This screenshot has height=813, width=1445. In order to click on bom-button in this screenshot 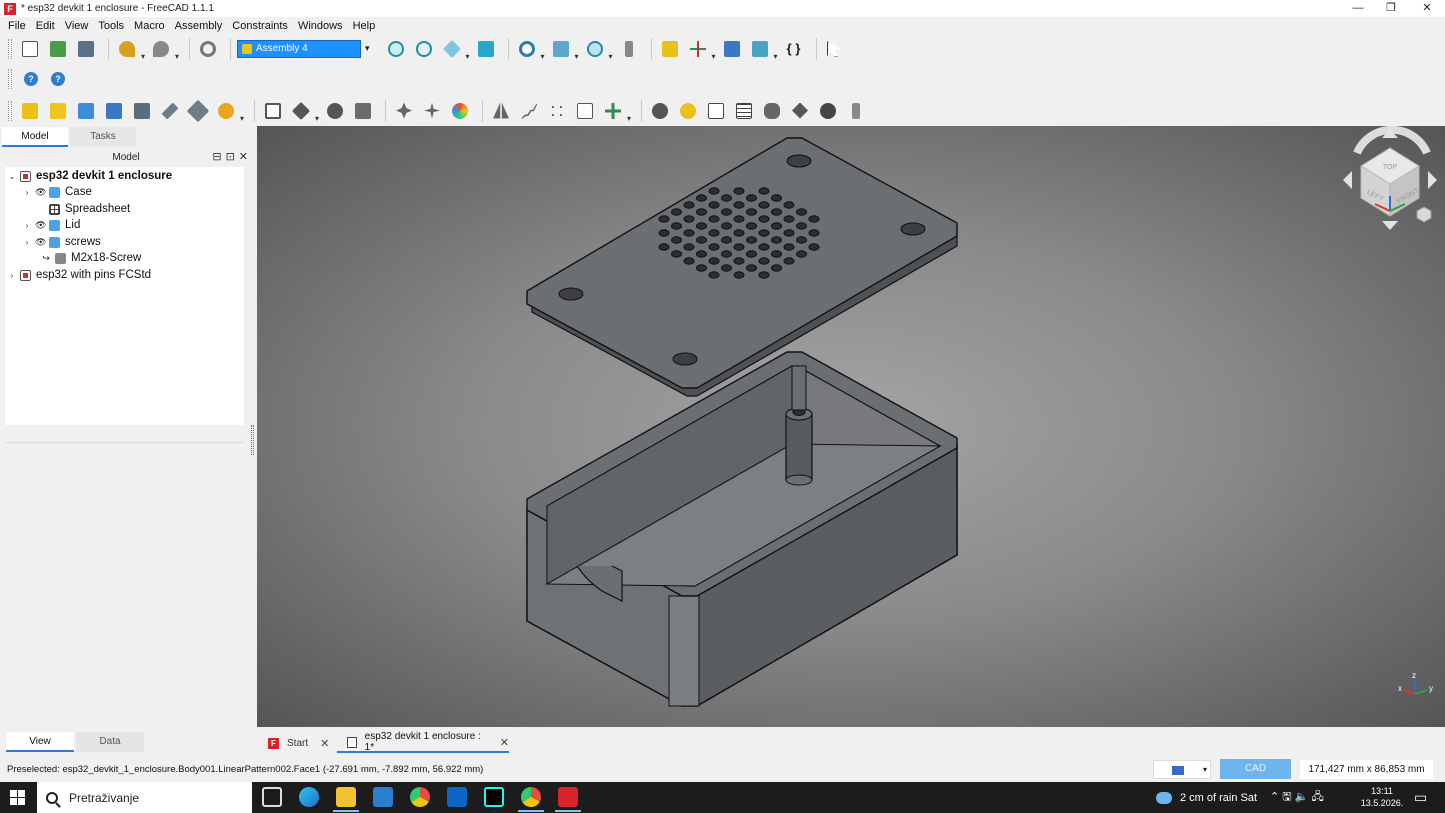, I will do `click(744, 111)`.